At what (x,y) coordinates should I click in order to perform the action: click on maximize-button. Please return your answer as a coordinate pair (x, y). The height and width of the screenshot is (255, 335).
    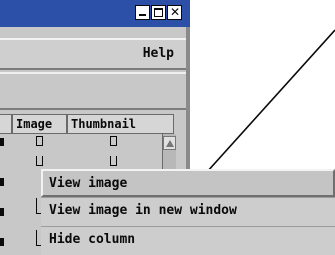
    Looking at the image, I should click on (158, 12).